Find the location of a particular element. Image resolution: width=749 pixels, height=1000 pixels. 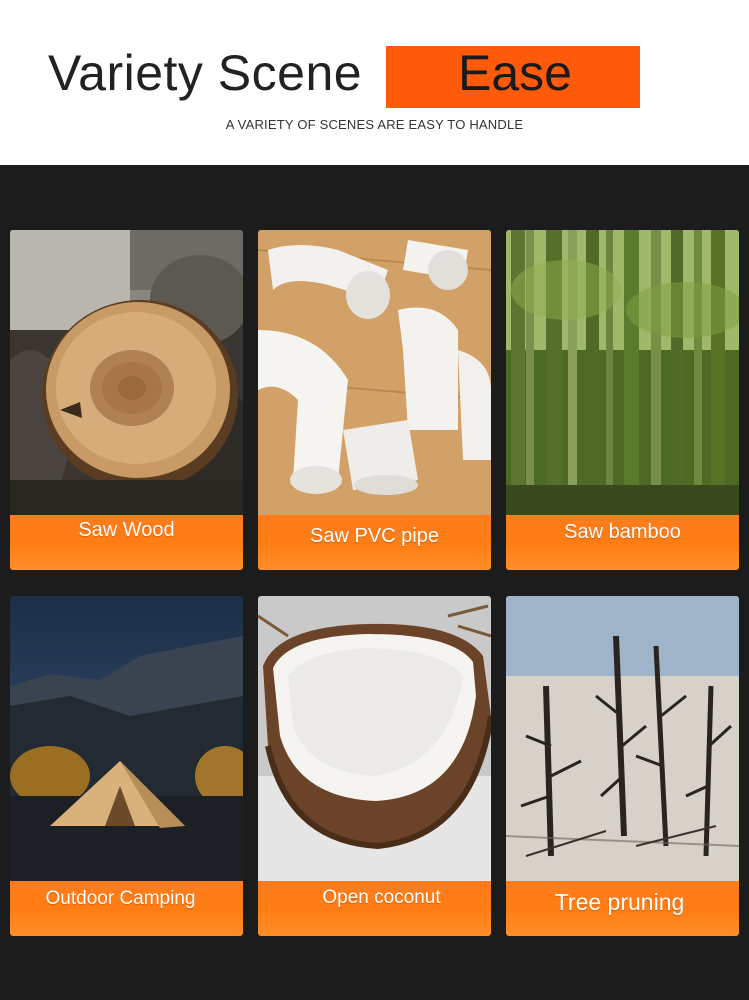

scene-card-saw-bamboo: Saw bamboo is located at coordinates (622, 400).